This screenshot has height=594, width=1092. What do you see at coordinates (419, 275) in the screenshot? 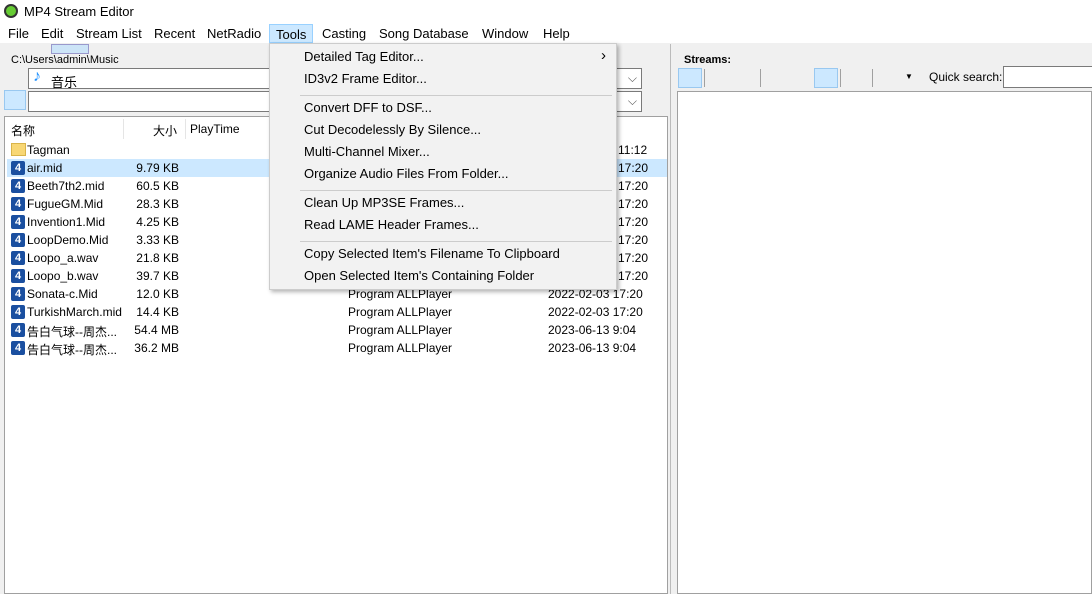
I see `menu-item: Open Selected Item's Containing Folder` at bounding box center [419, 275].